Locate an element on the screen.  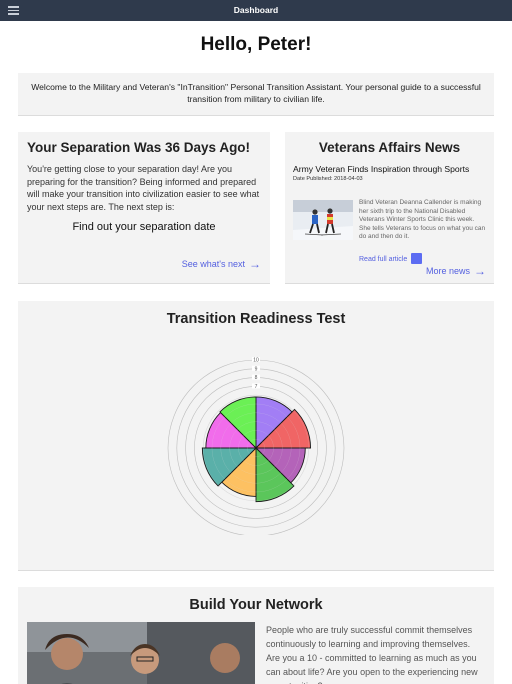
greeting-heading: Hello, Peter! is located at coordinates (256, 44).